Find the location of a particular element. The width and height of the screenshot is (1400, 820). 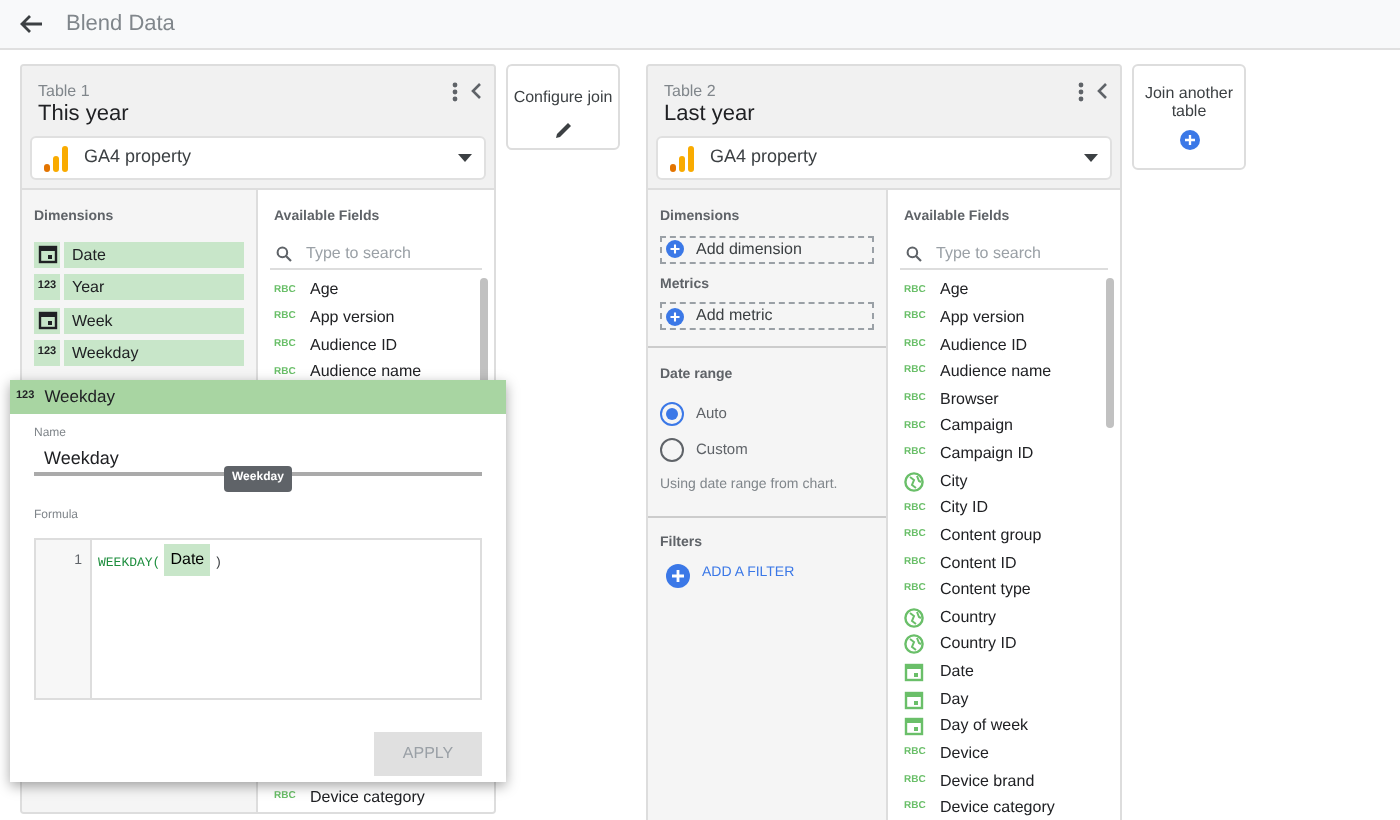

formula-field-chip: Date is located at coordinates (187, 560).